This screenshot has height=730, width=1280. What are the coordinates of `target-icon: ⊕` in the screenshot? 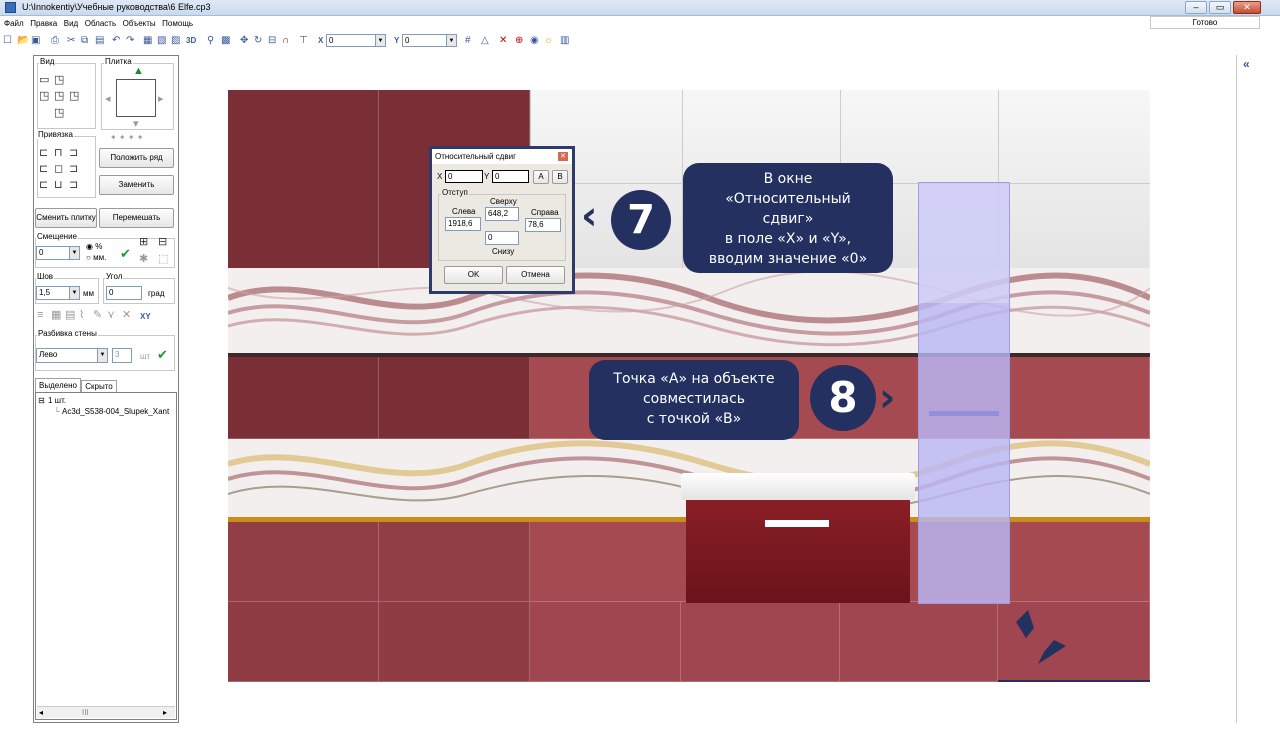 It's located at (519, 41).